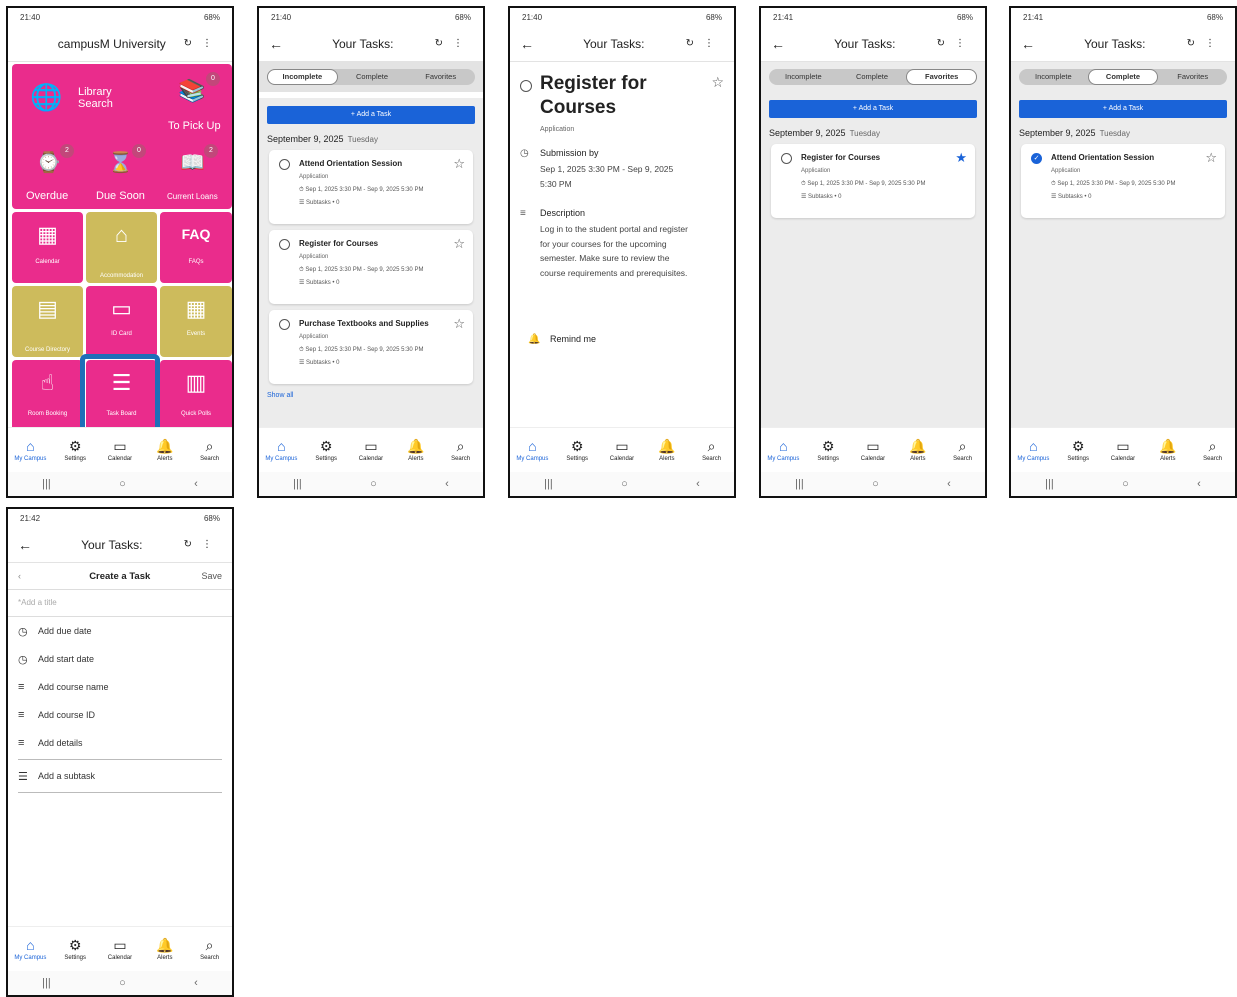 The width and height of the screenshot is (1237, 997). I want to click on tile-room-booking: ☝ Room Booking, so click(47, 395).